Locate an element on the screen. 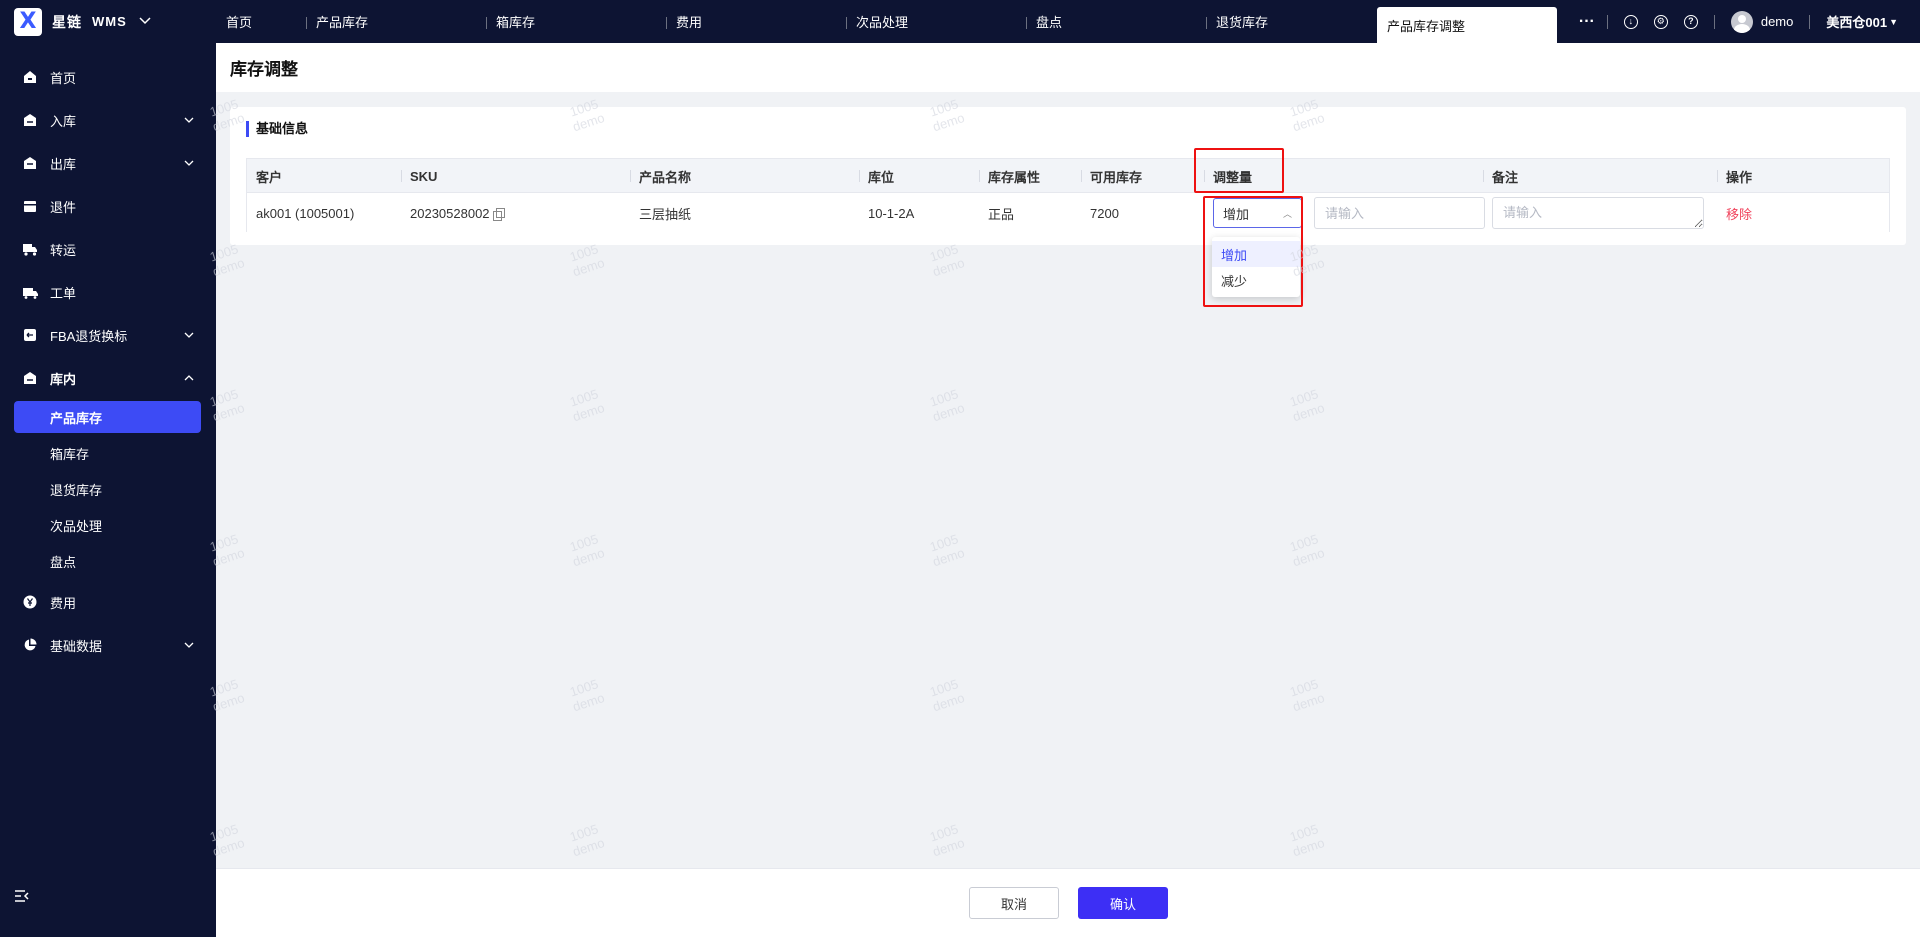 The height and width of the screenshot is (937, 1920). top-tab-product-inventory: 产品库存 is located at coordinates (396, 21).